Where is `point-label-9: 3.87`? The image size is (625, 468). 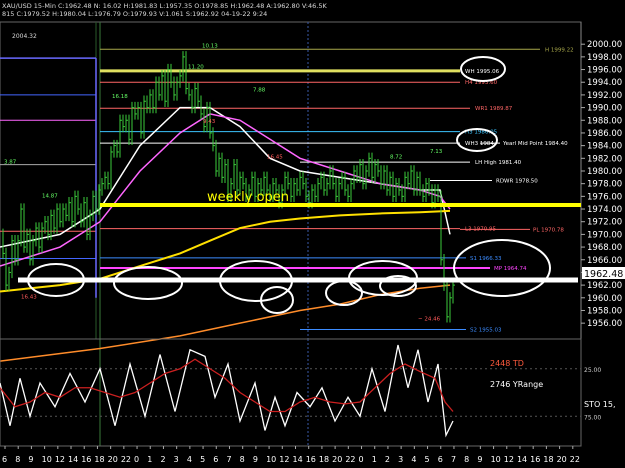
point-label-9: 3.87 is located at coordinates (10, 162).